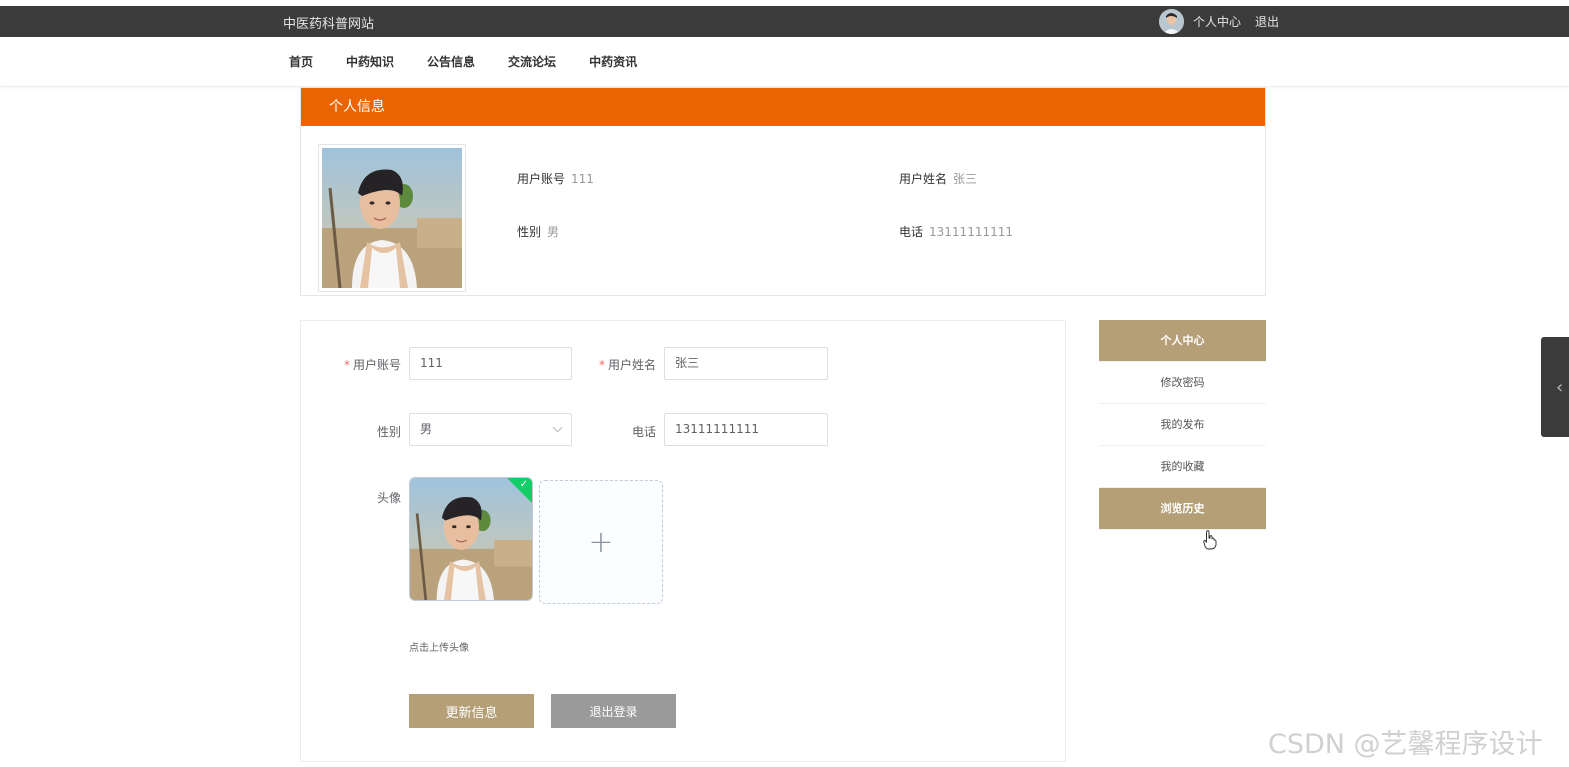 The width and height of the screenshot is (1569, 767). What do you see at coordinates (529, 232) in the screenshot?
I see `info-gender-label: 性别` at bounding box center [529, 232].